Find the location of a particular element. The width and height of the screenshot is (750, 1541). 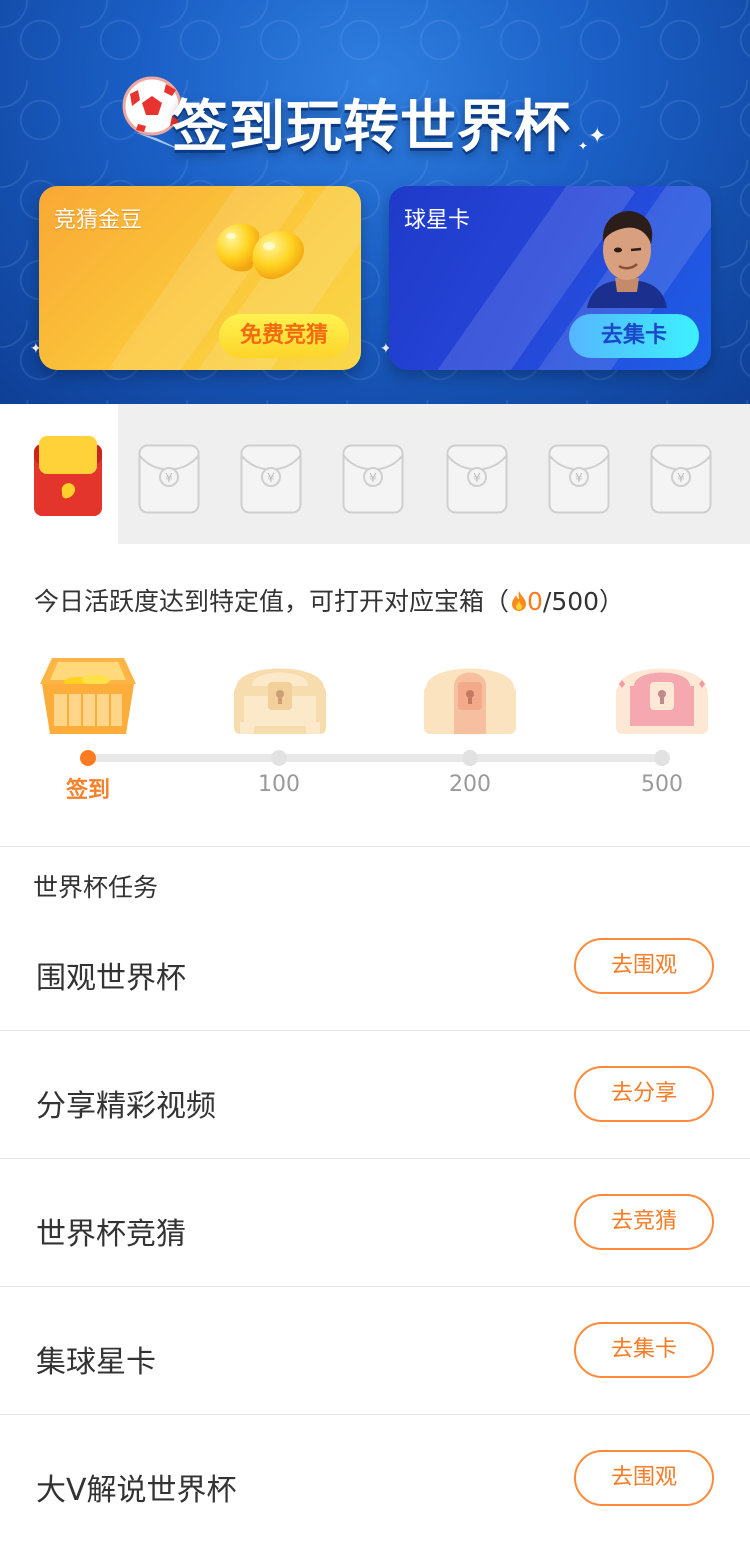

gold-bean-card-title: 竞猜金豆 is located at coordinates (98, 220).